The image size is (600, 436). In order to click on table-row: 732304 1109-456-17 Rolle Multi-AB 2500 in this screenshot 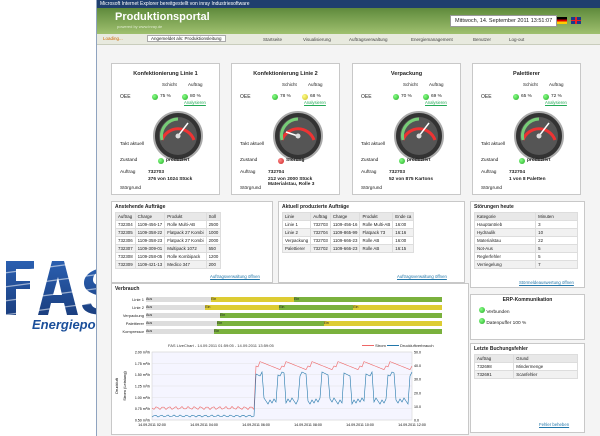, I will do `click(168, 224)`.